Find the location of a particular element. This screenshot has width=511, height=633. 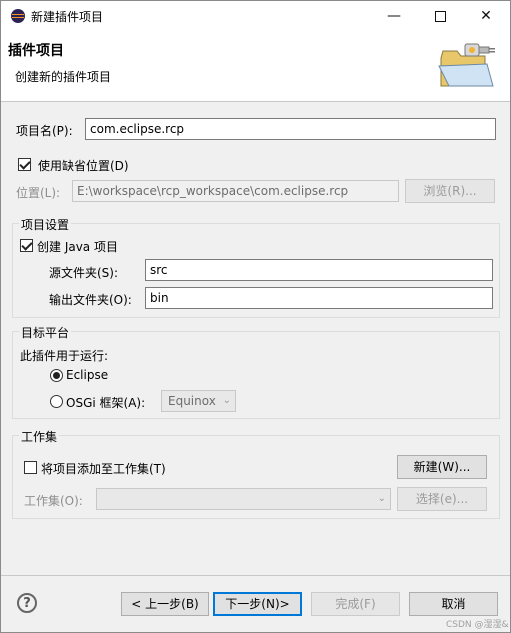

window-title: 新建插件项目 is located at coordinates (67, 17).